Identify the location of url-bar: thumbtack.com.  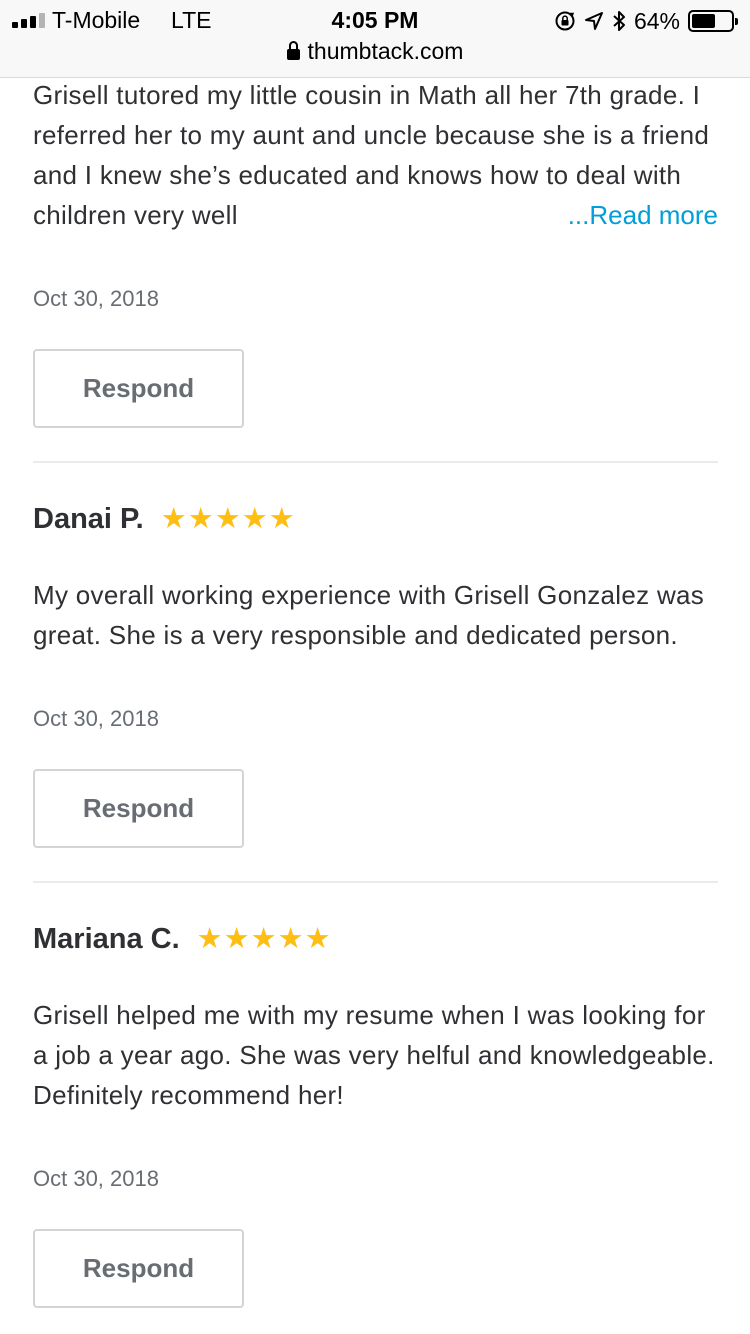
(375, 51).